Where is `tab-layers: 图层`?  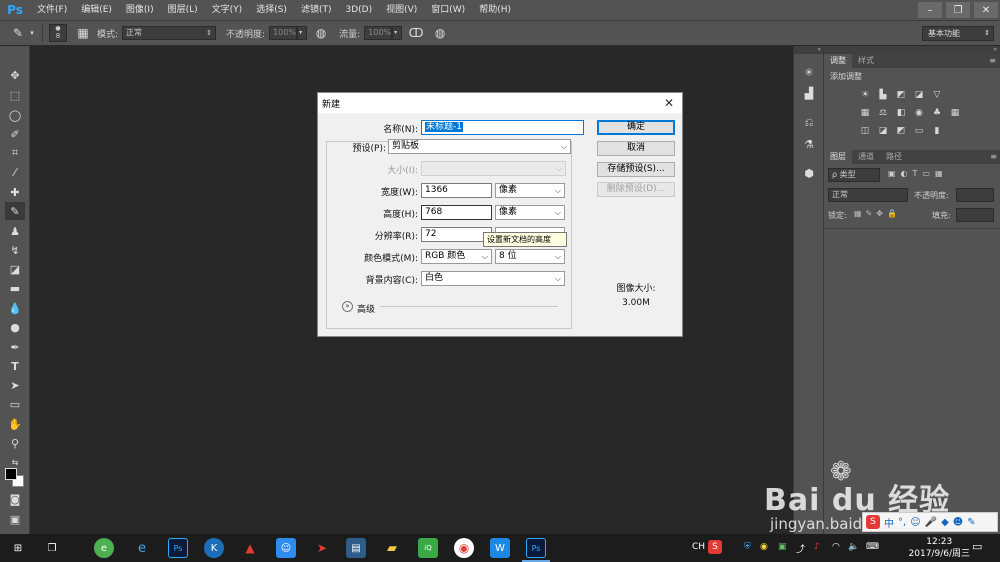
tab-layers: 图层 is located at coordinates (838, 157).